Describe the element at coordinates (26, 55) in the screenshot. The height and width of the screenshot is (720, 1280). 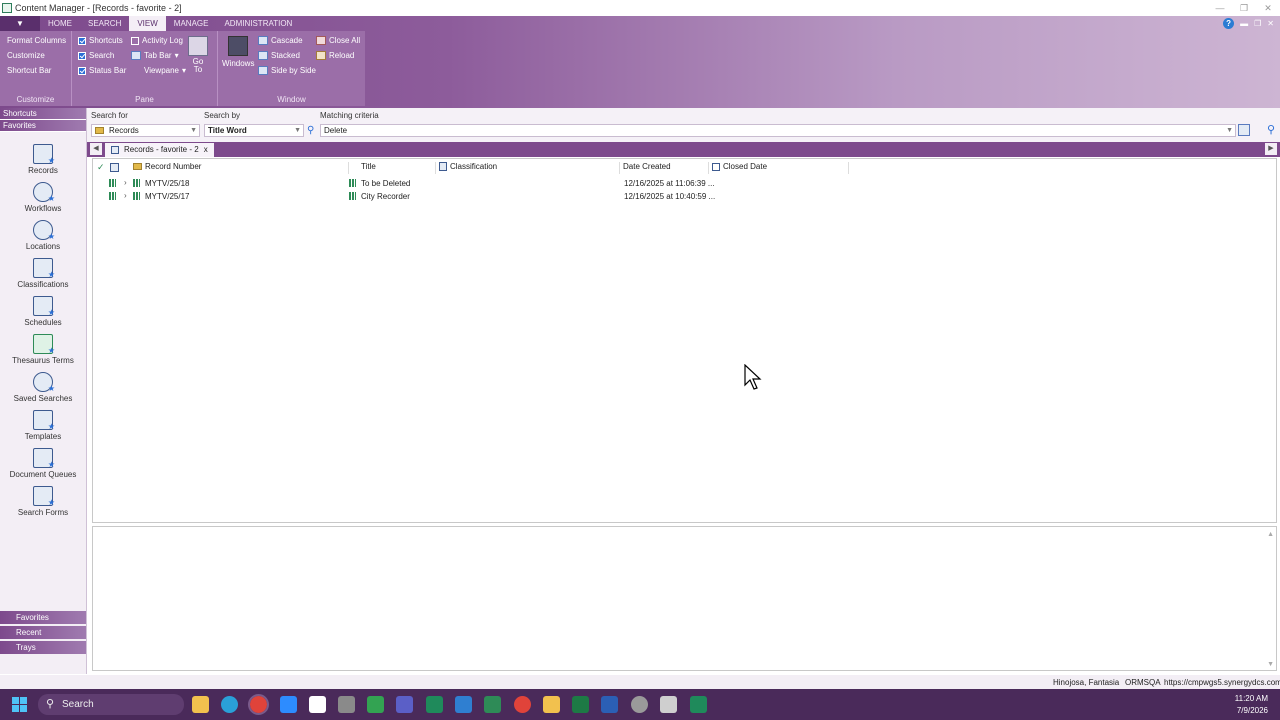
I see `customize-button: Customize` at that location.